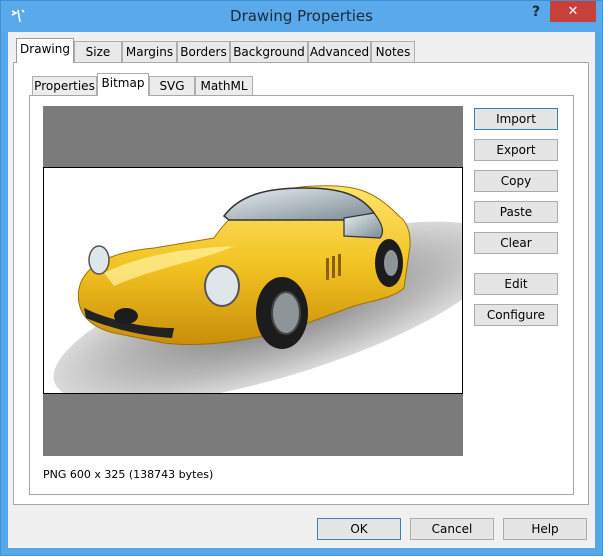 The height and width of the screenshot is (556, 603). What do you see at coordinates (339, 51) in the screenshot?
I see `tab-advanced: Advanced` at bounding box center [339, 51].